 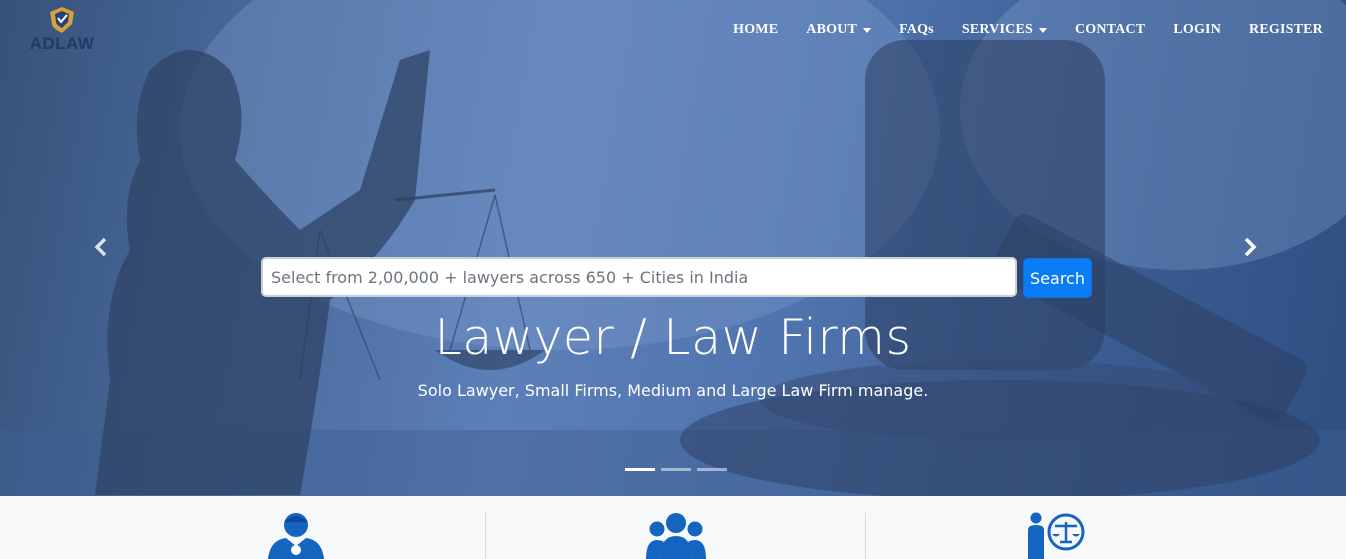 I want to click on carousel-prev-button, so click(x=101, y=247).